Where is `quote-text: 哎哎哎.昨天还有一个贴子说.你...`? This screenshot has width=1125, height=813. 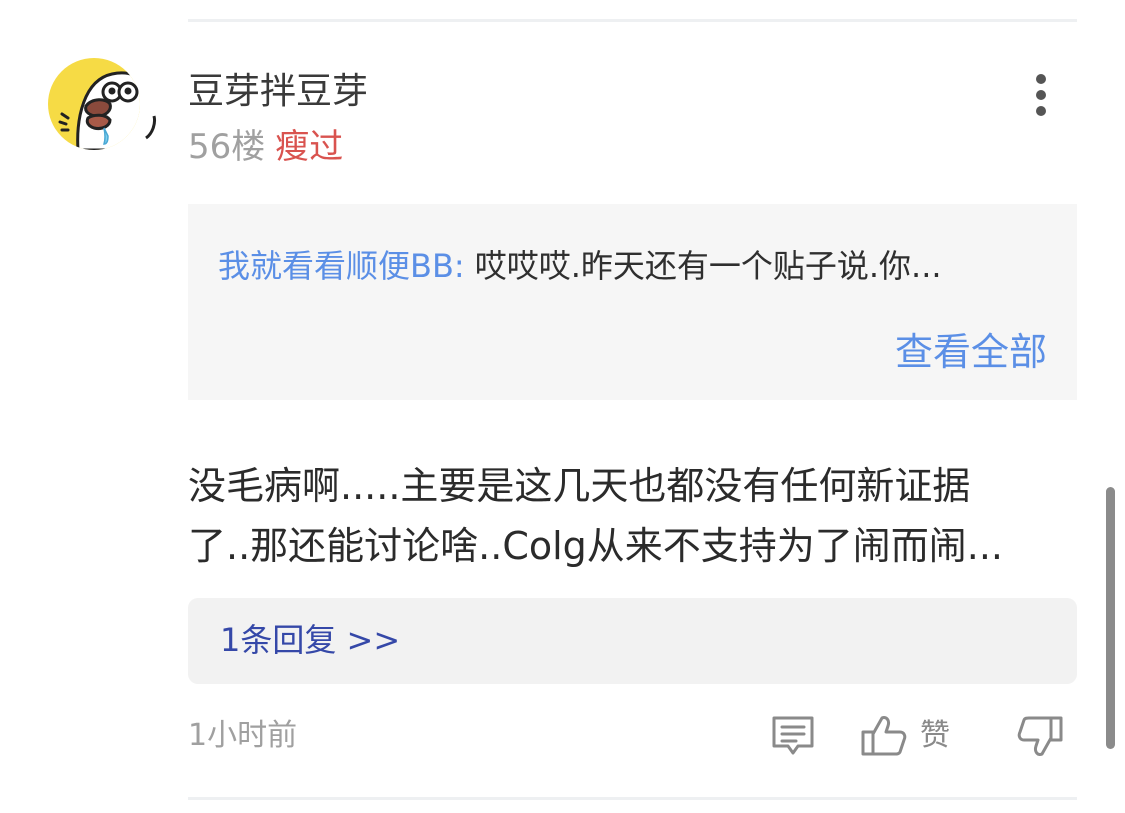 quote-text: 哎哎哎.昨天还有一个贴子说.你... is located at coordinates (708, 266).